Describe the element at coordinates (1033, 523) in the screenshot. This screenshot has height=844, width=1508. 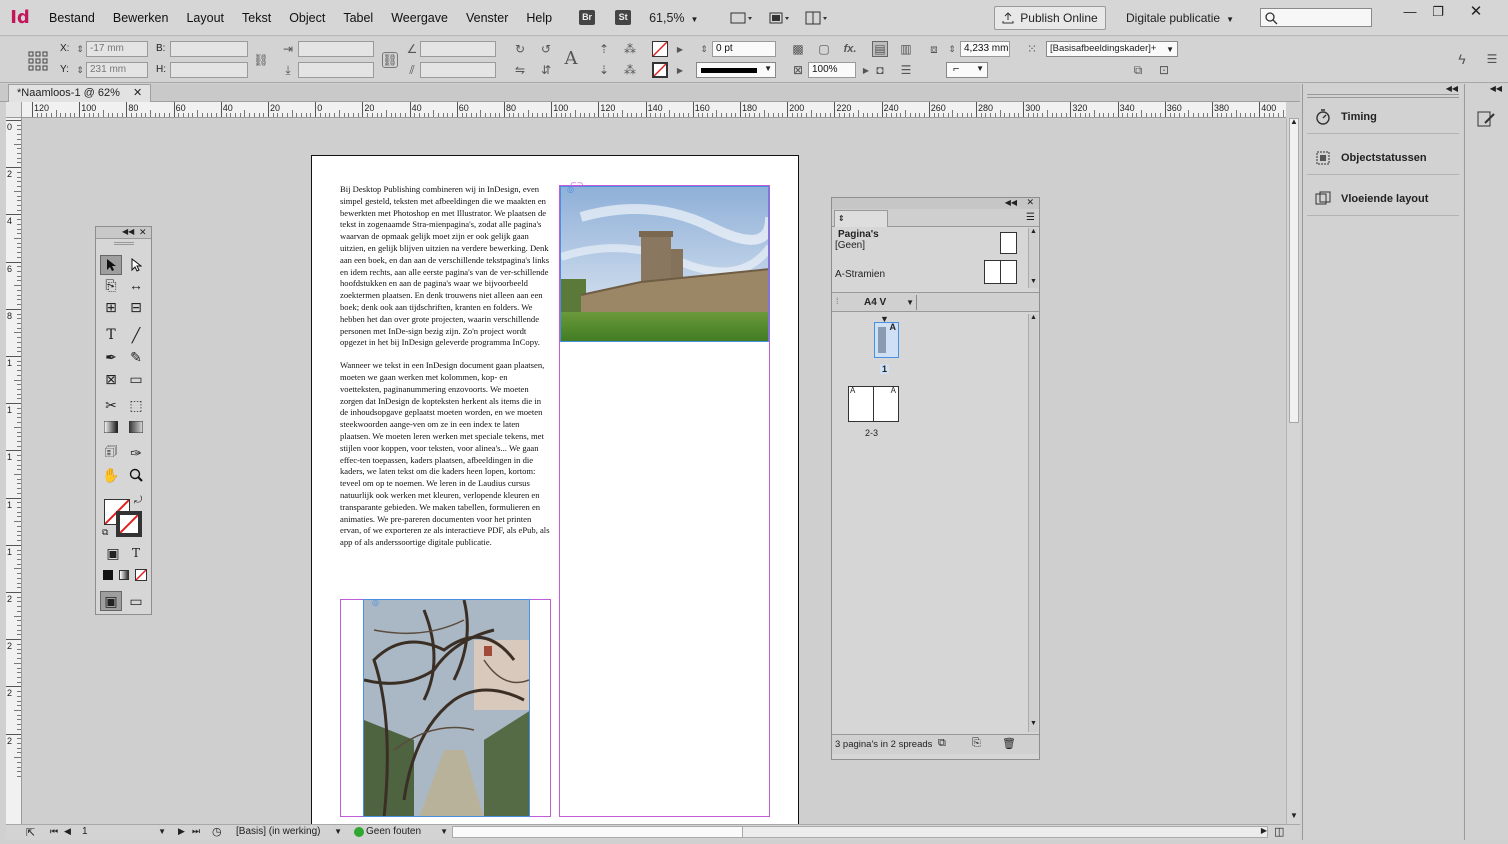
I see `pages-scrollbar: ▲ ▼` at that location.